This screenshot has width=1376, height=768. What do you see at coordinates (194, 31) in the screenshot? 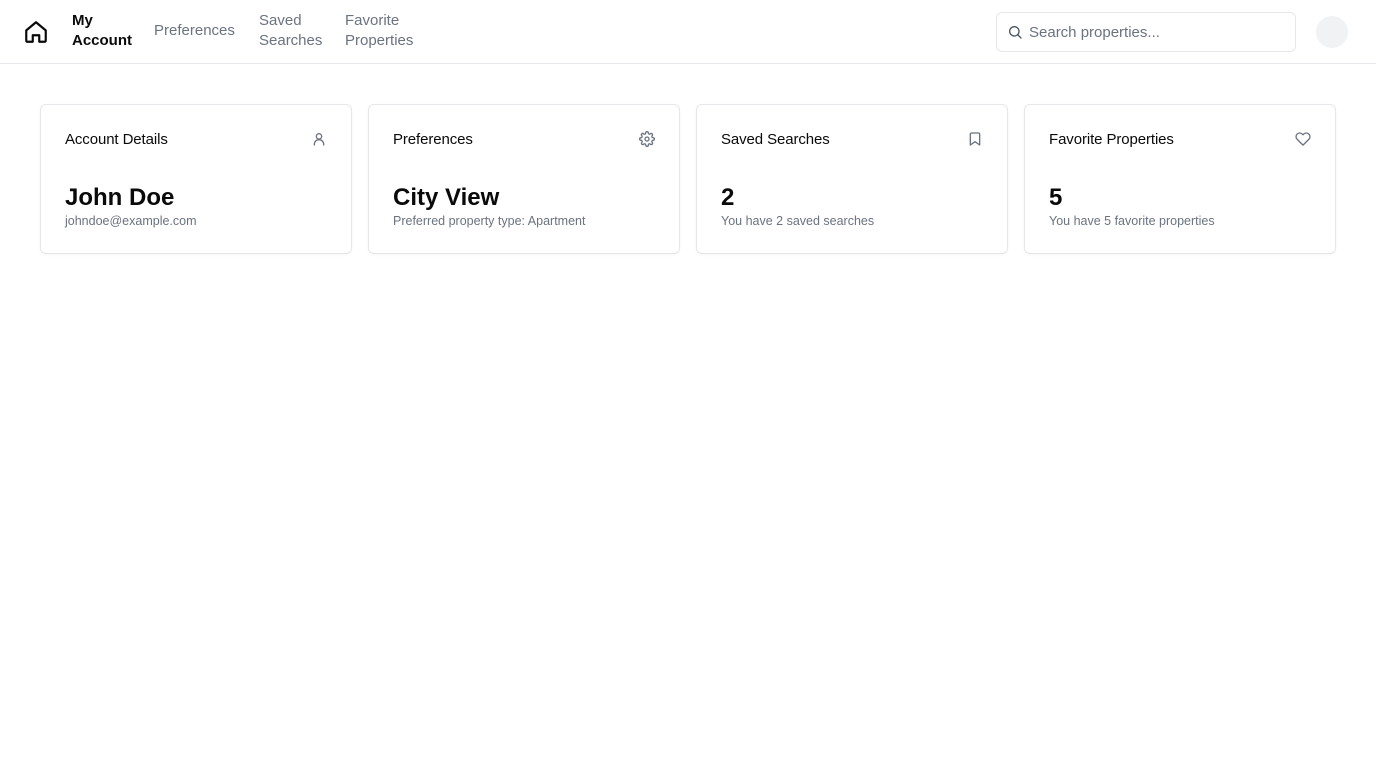
I see `nav-link-preferences: Preferences` at bounding box center [194, 31].